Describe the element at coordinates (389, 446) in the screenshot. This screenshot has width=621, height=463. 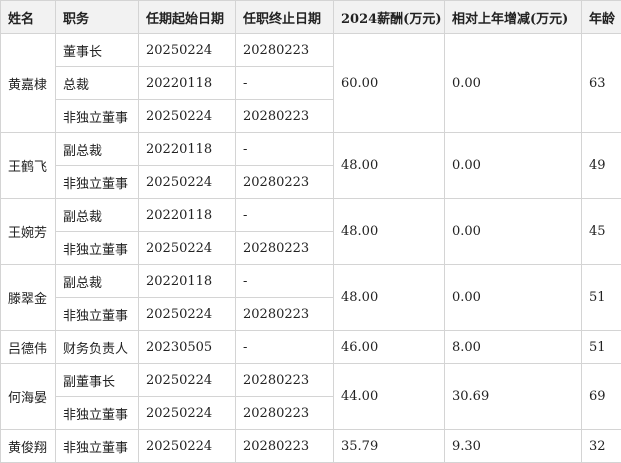
I see `executive-salary: 35.79` at that location.